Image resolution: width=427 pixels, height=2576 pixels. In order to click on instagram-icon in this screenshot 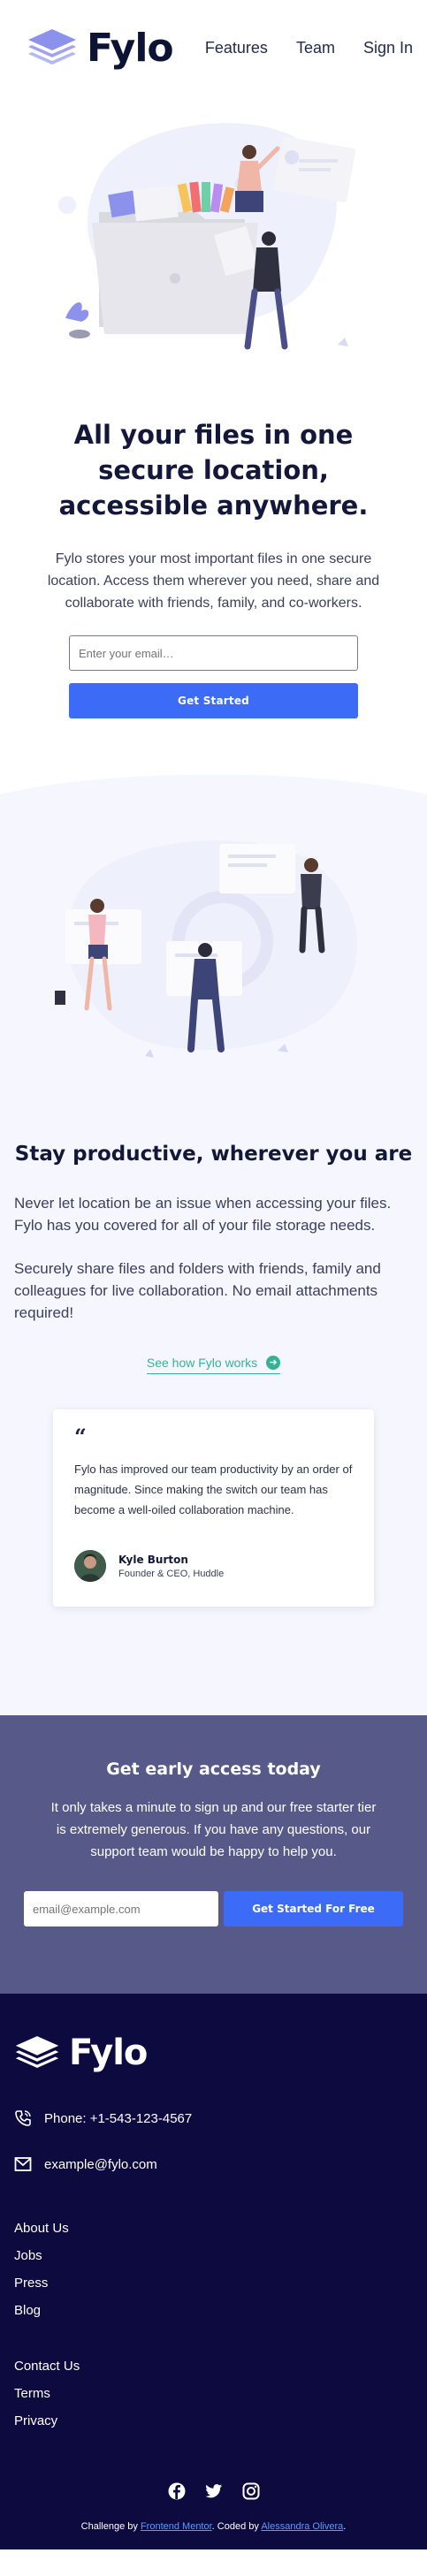, I will do `click(251, 2491)`.